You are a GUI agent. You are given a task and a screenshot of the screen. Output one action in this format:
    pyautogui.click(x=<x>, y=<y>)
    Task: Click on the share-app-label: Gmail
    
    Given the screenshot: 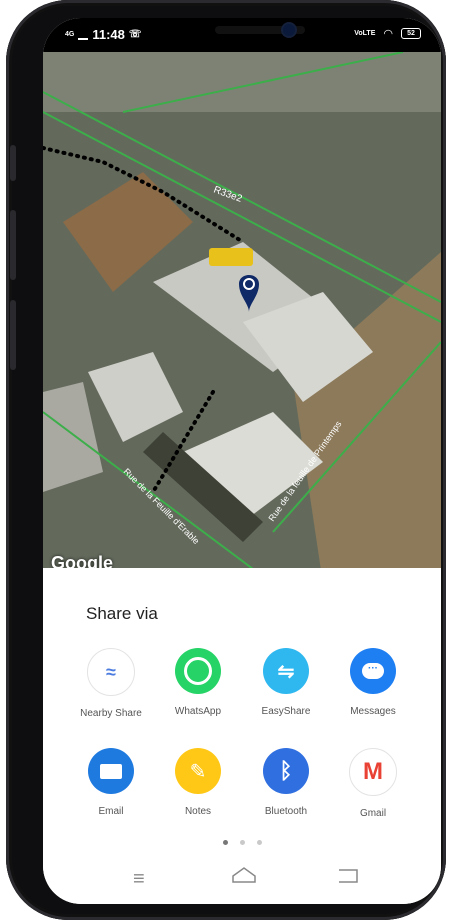 What is the action you would take?
    pyautogui.click(x=373, y=813)
    